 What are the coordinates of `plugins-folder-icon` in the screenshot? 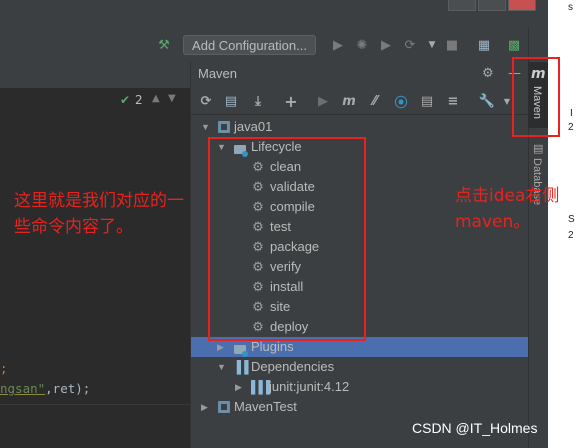 It's located at (240, 348).